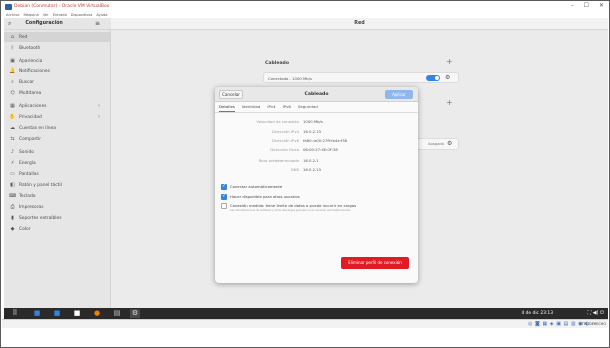 This screenshot has height=348, width=610. I want to click on sidebar-item-label: Multitarea, so click(30, 93).